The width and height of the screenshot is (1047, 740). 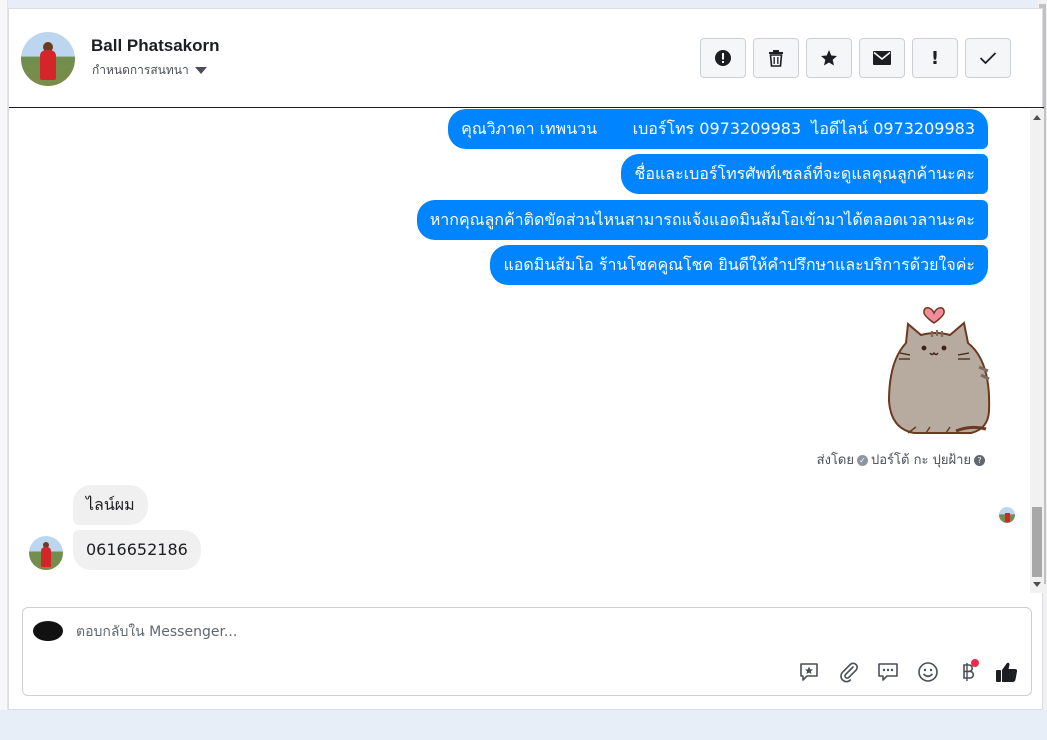 I want to click on paperclip-icon, so click(x=849, y=672).